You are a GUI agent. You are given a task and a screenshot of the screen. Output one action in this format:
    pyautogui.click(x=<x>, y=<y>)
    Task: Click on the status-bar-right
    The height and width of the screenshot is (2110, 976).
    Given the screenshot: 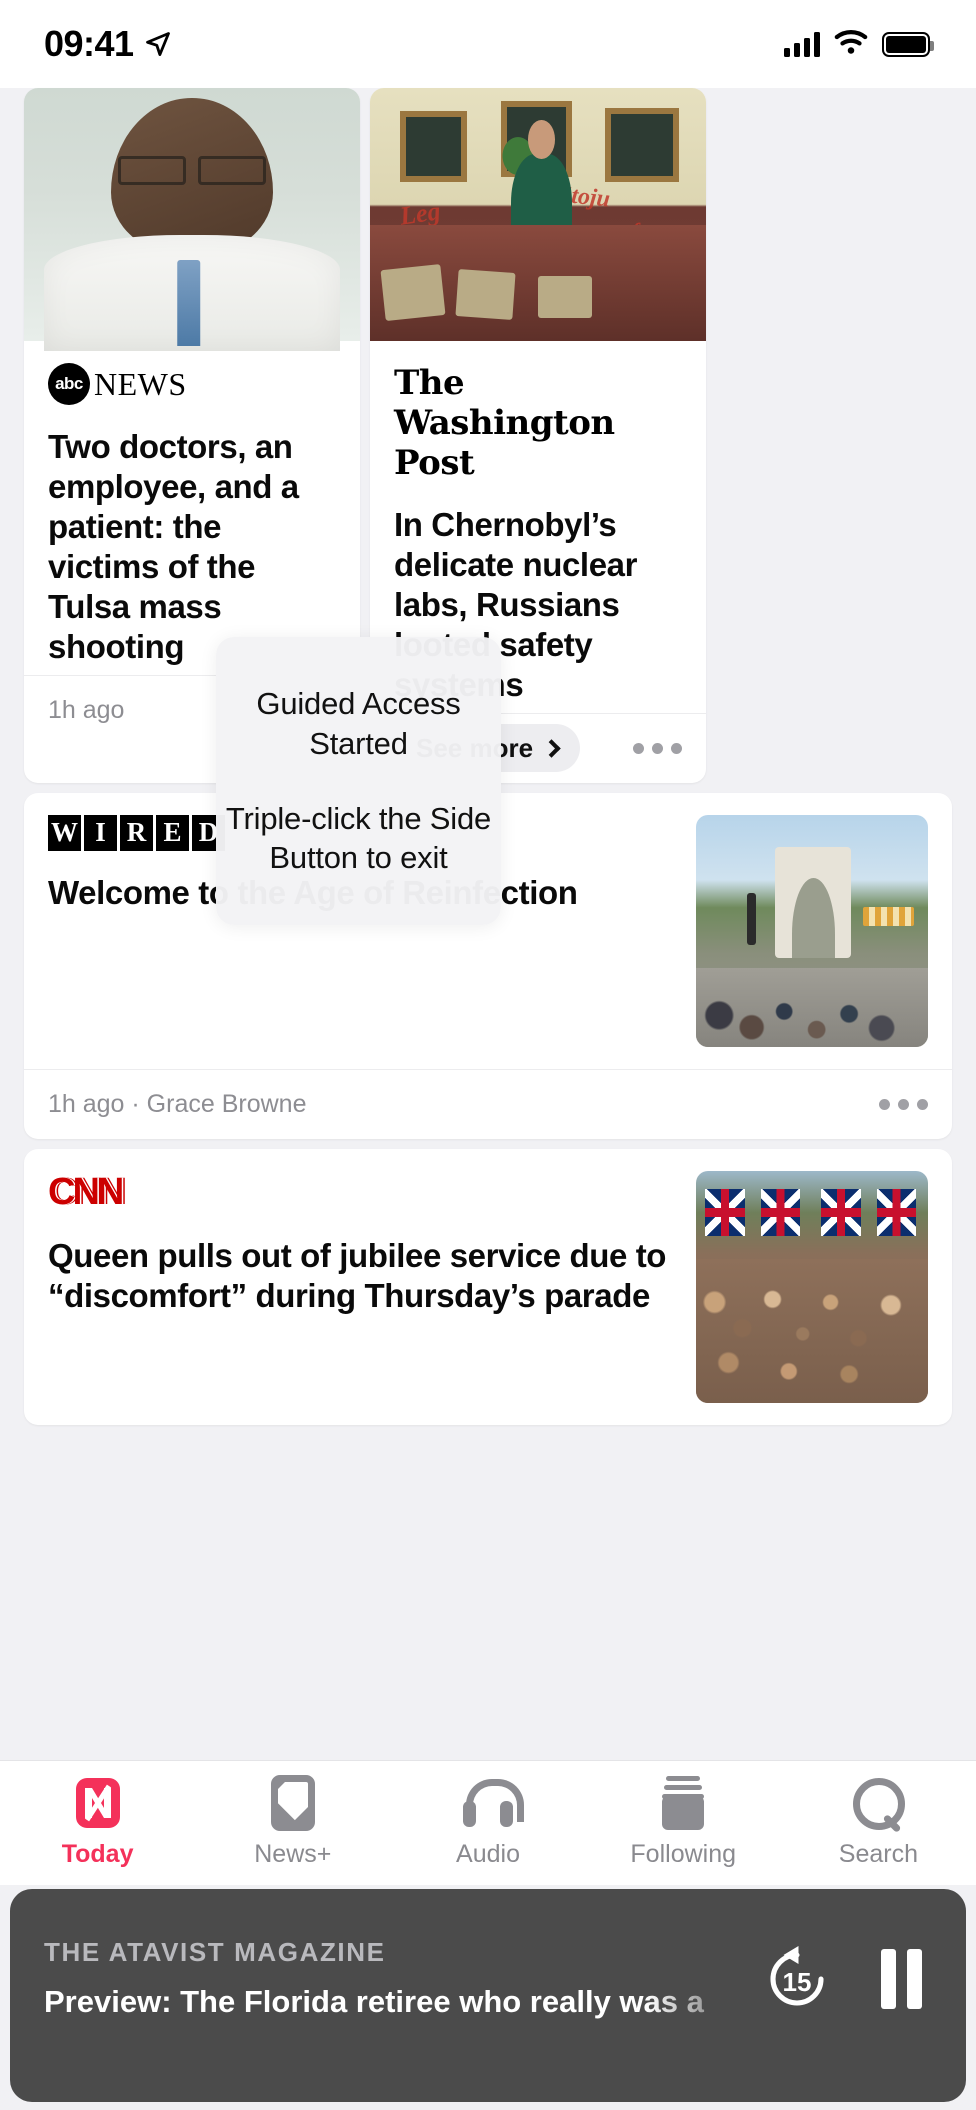 What is the action you would take?
    pyautogui.click(x=859, y=44)
    